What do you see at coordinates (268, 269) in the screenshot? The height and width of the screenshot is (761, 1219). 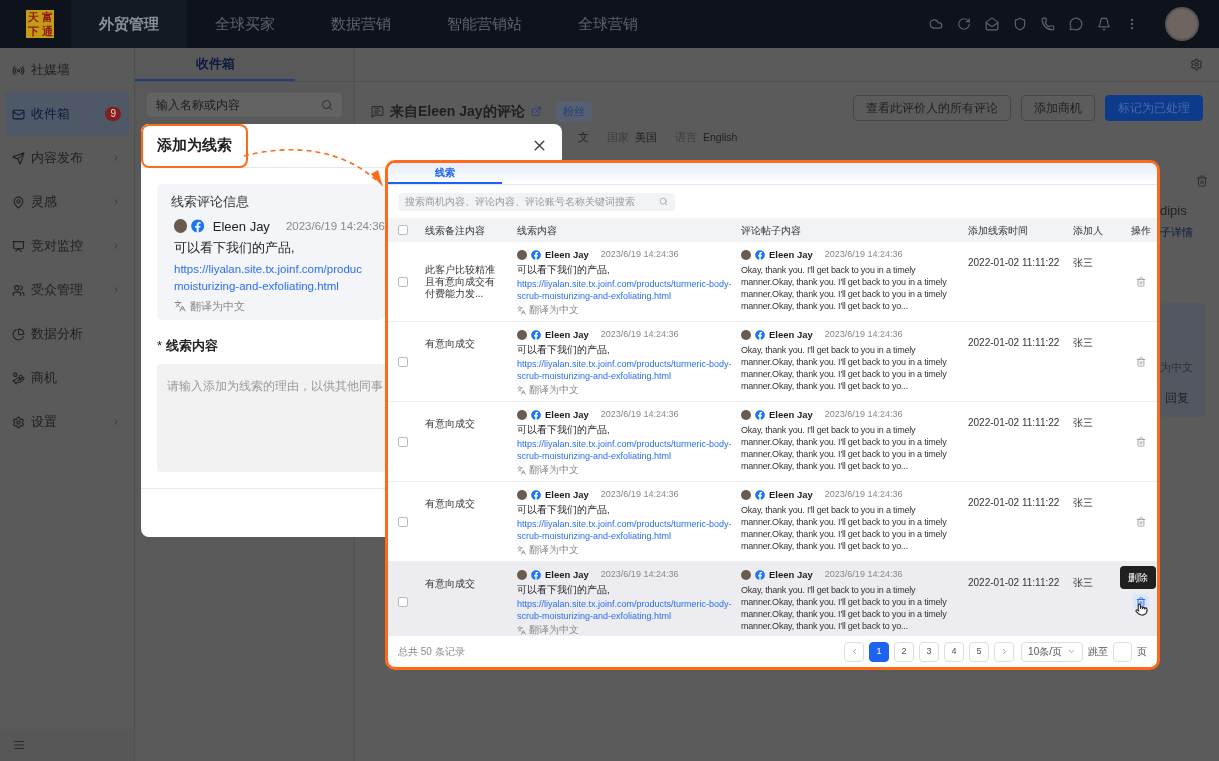 I see `comment-link: https://liyalan.site.tx.joinf.com/produc` at bounding box center [268, 269].